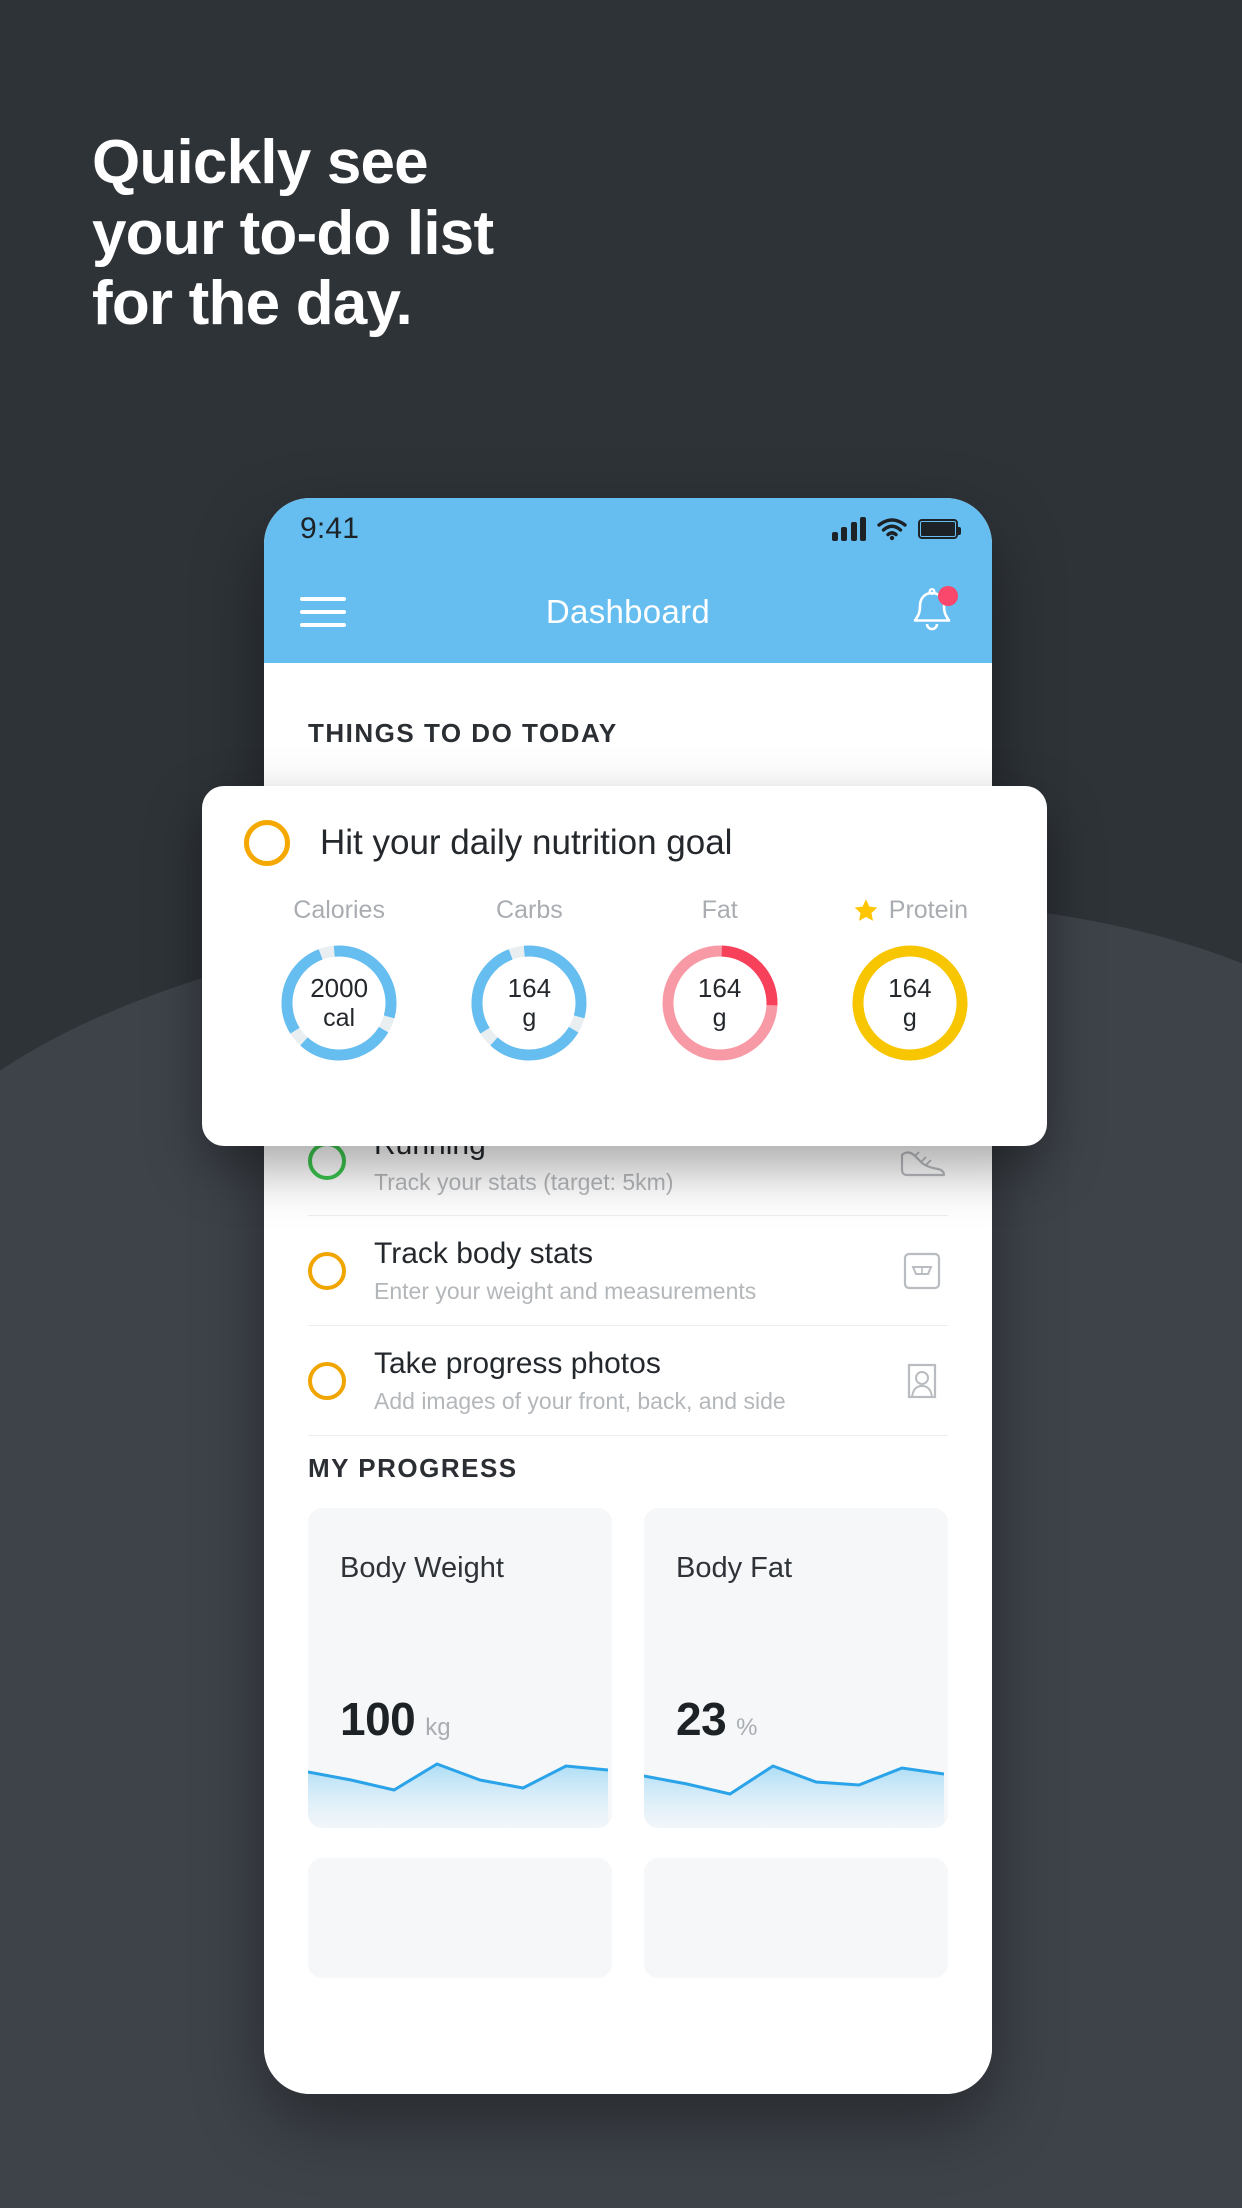 The width and height of the screenshot is (1242, 2208). I want to click on macro-label-group: Calories, so click(339, 910).